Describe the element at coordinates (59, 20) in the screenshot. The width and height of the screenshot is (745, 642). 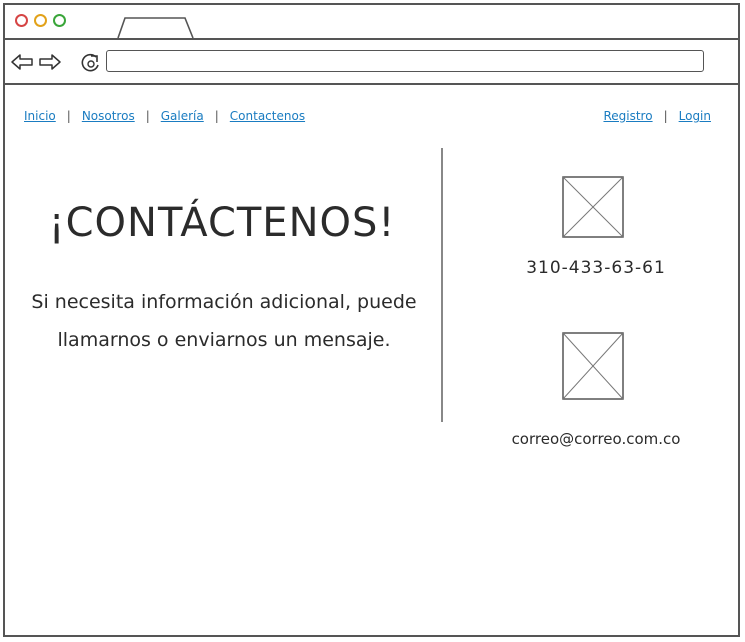
I see `maximize-window-icon` at that location.